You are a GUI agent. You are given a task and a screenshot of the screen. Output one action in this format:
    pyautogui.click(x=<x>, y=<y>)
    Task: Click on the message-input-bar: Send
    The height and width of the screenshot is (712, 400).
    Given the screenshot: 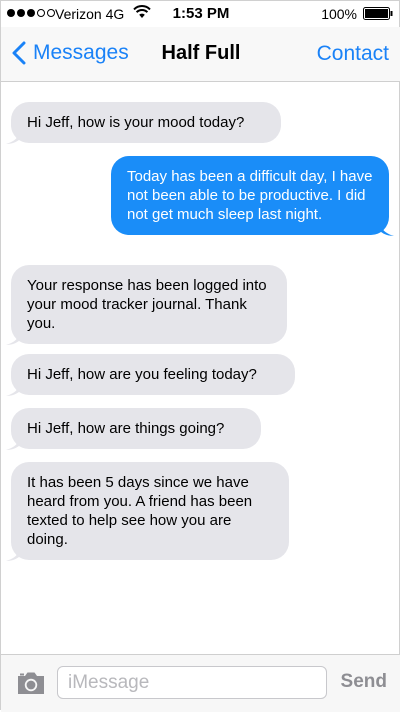 What is the action you would take?
    pyautogui.click(x=200, y=683)
    